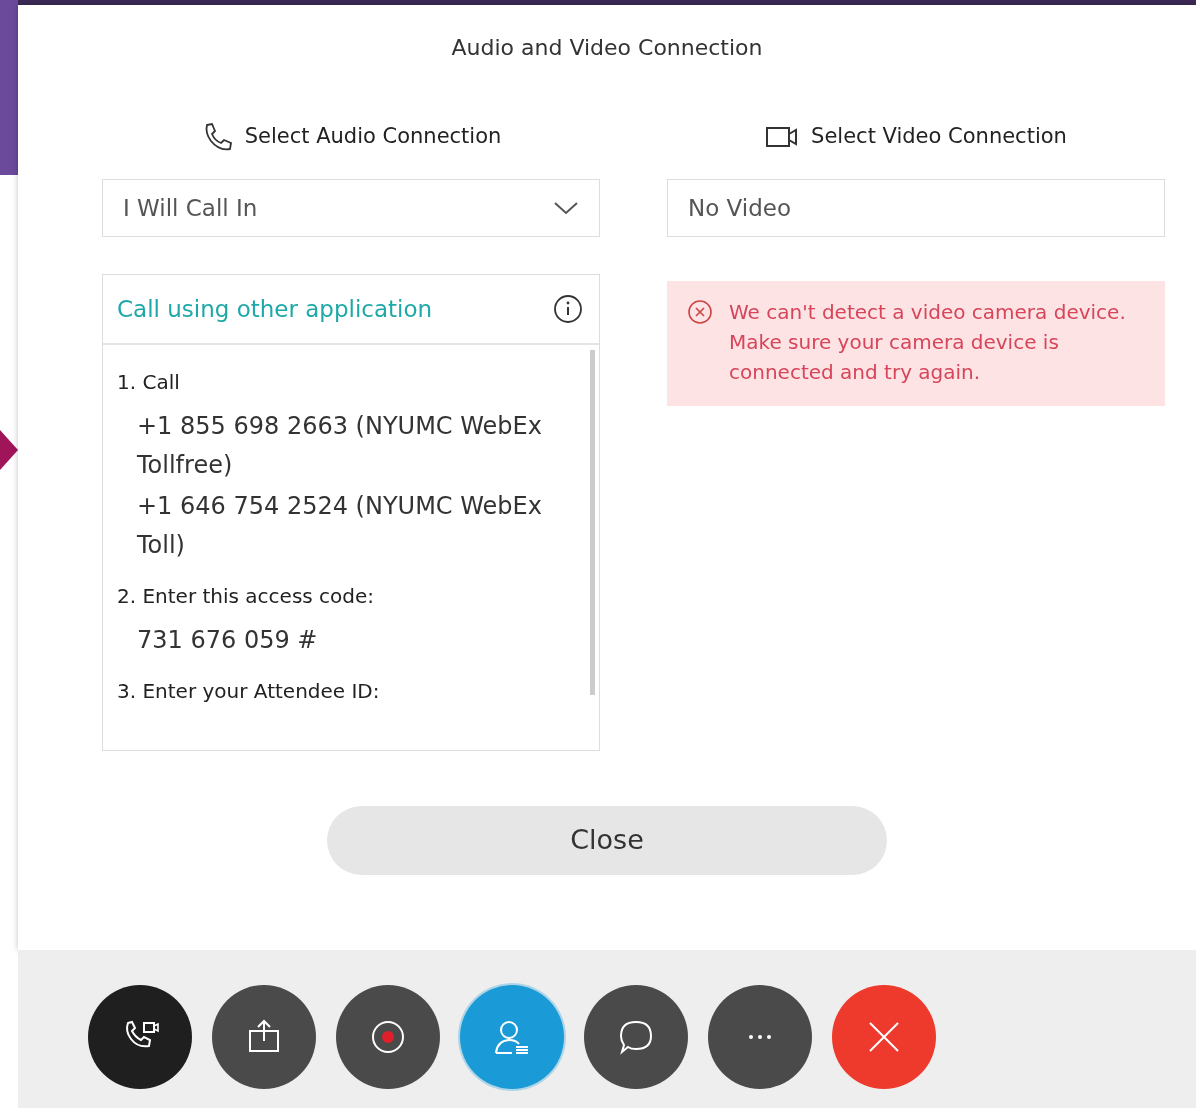 The image size is (1196, 1108). Describe the element at coordinates (916, 208) in the screenshot. I see `video-dropdown: No Video` at that location.